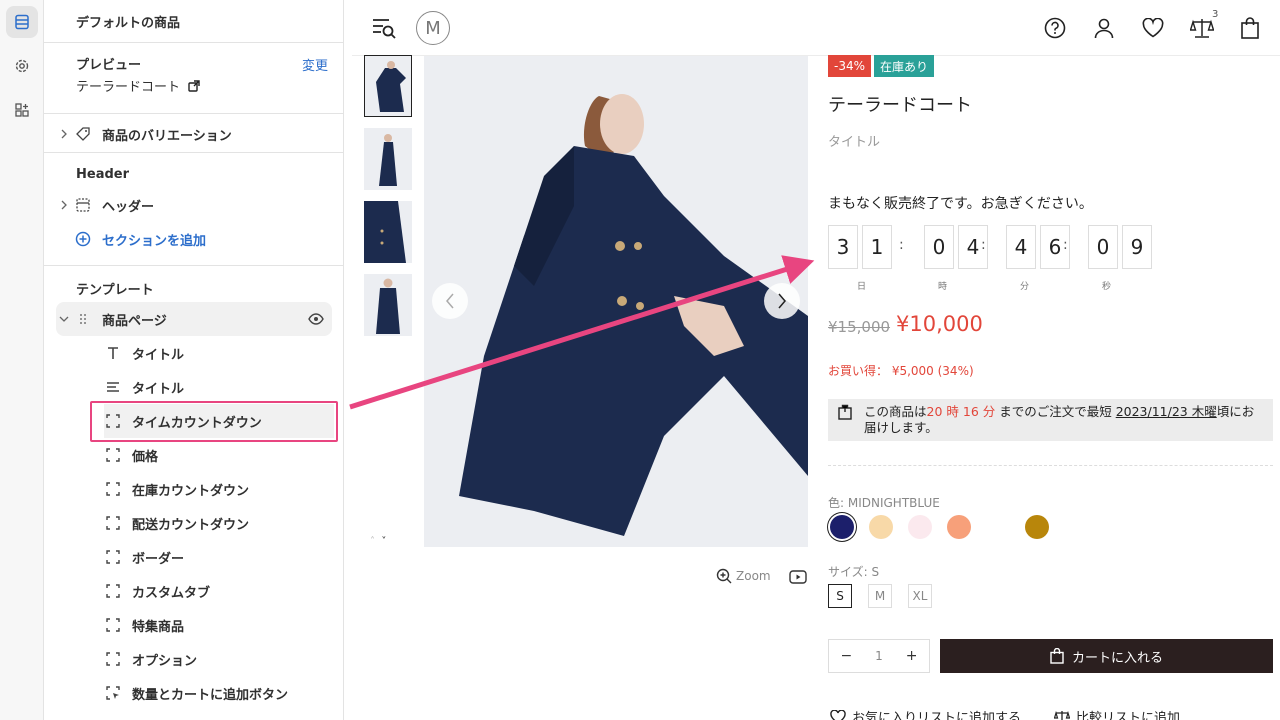 The width and height of the screenshot is (1280, 720). Describe the element at coordinates (128, 87) in the screenshot. I see `preview-product-name: テーラードコート` at that location.